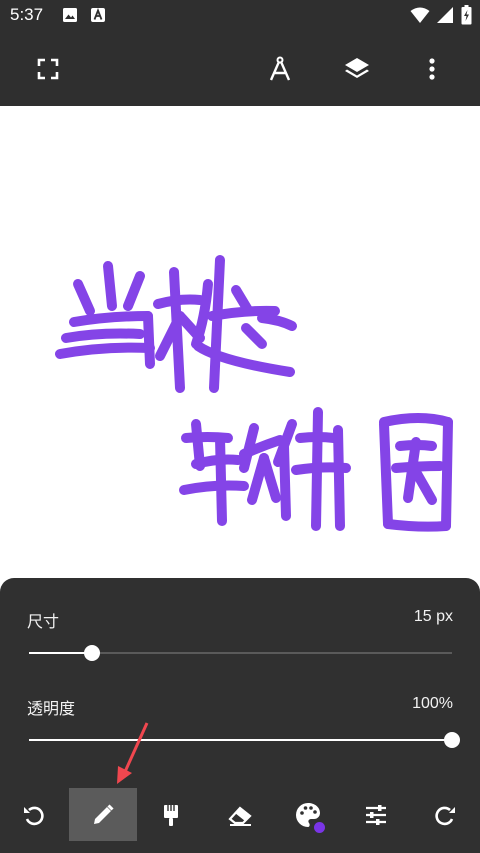 The image size is (480, 853). Describe the element at coordinates (445, 15) in the screenshot. I see `cellular-signal-icon` at that location.